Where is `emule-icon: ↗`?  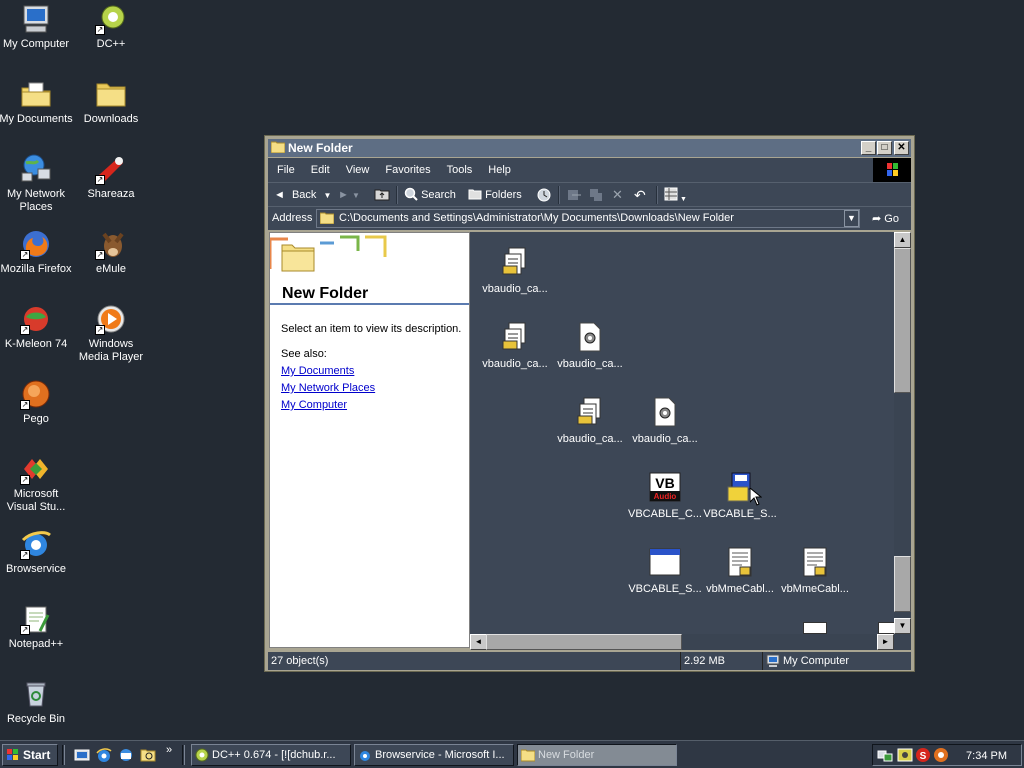
emule-icon: ↗ is located at coordinates (111, 244).